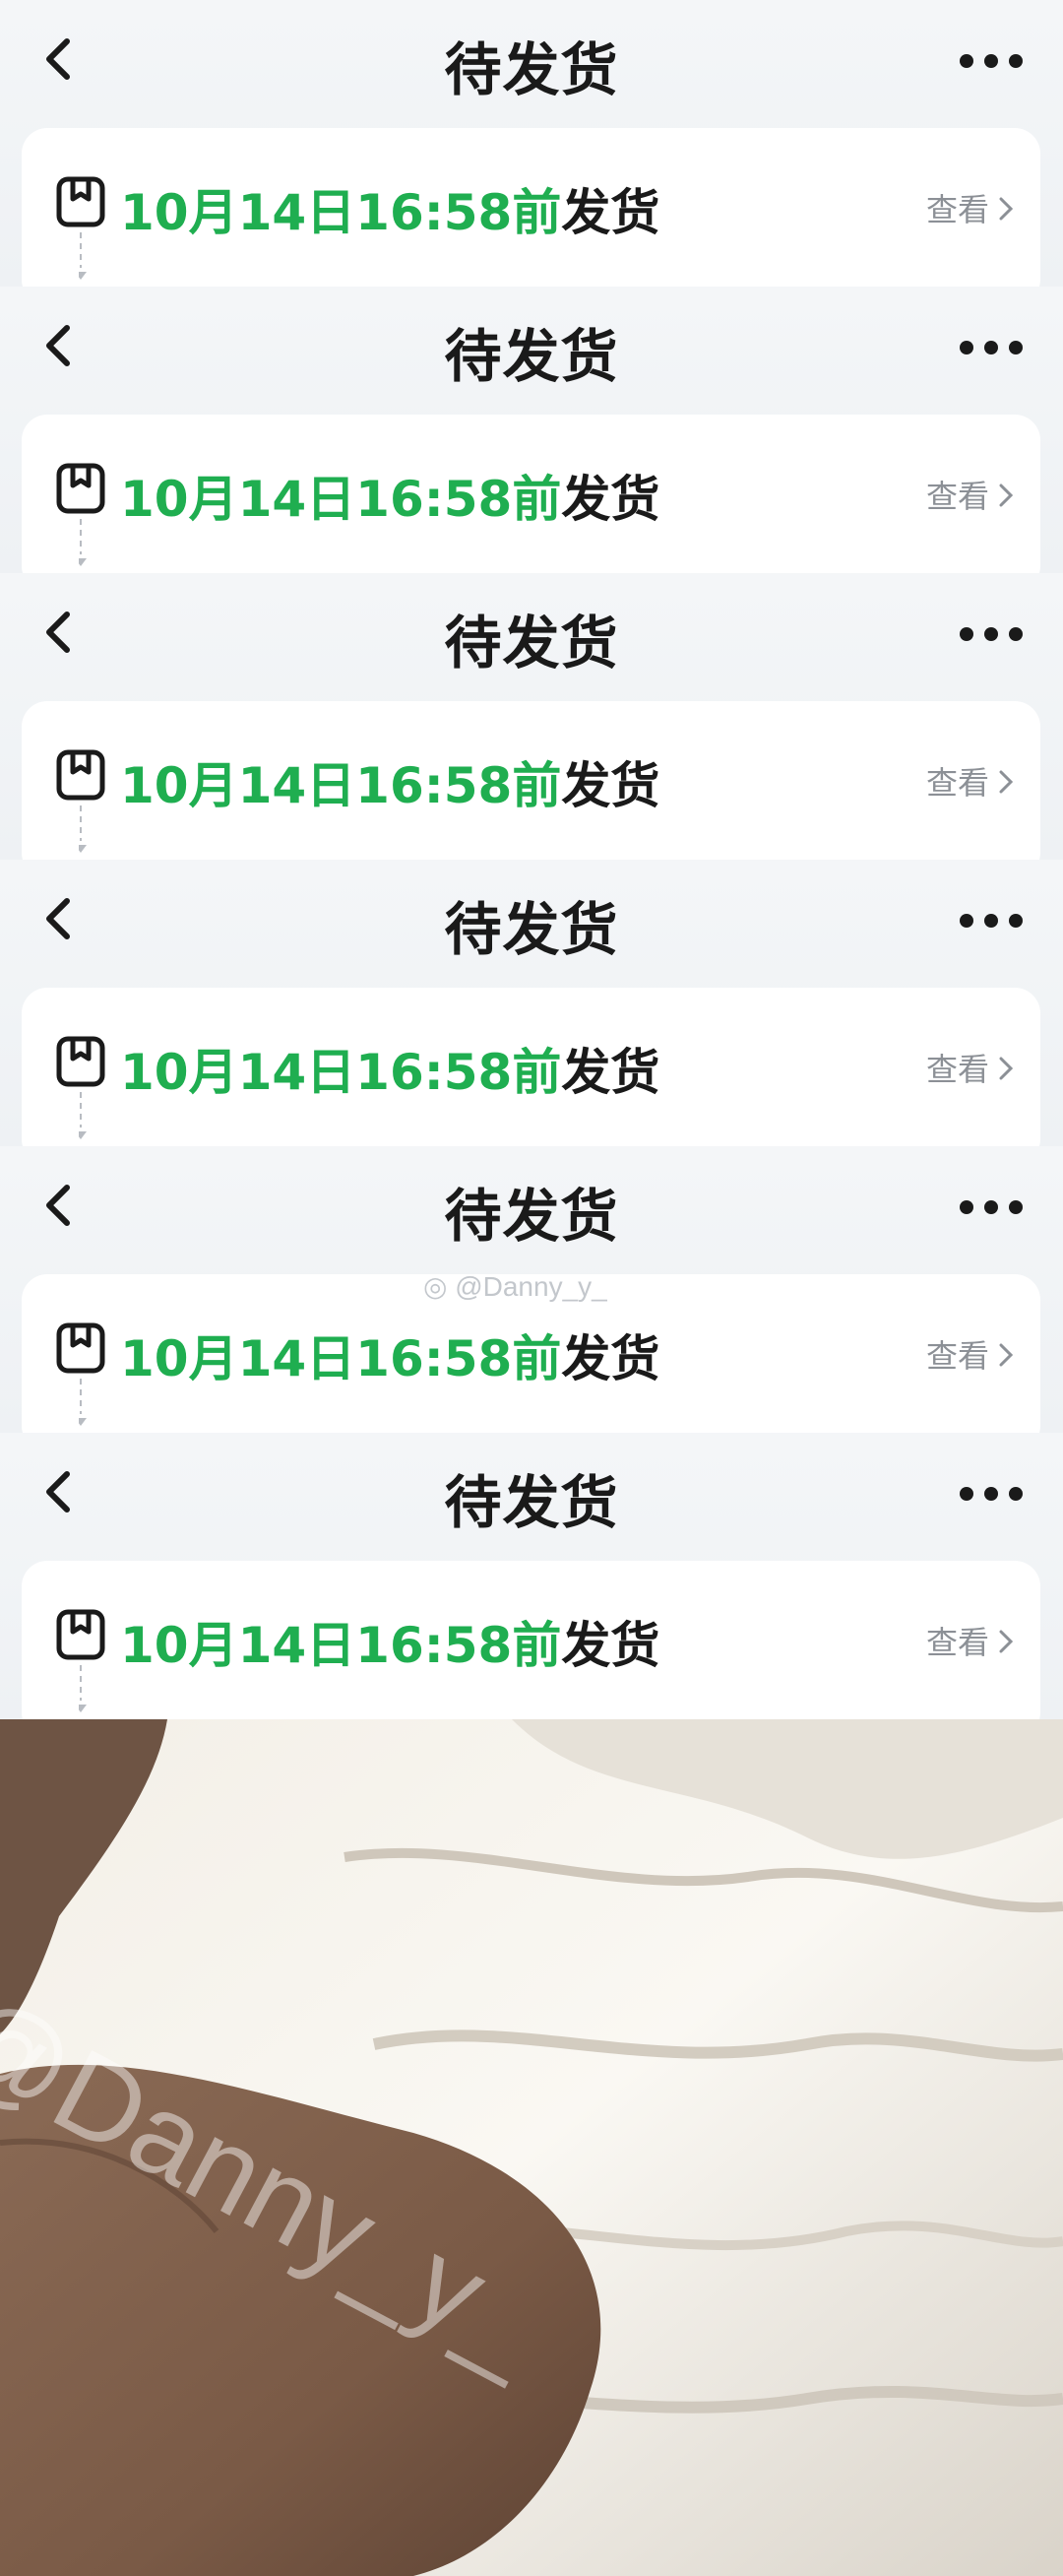  I want to click on order-screenshot-1: 待发货 10月14日16:58前发货 查看, so click(531, 143).